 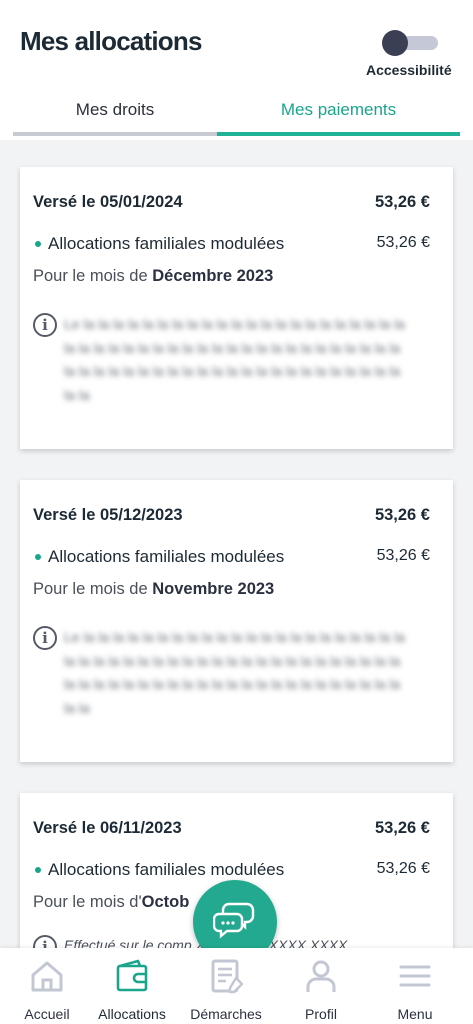 I want to click on wallet-icon, so click(x=132, y=975).